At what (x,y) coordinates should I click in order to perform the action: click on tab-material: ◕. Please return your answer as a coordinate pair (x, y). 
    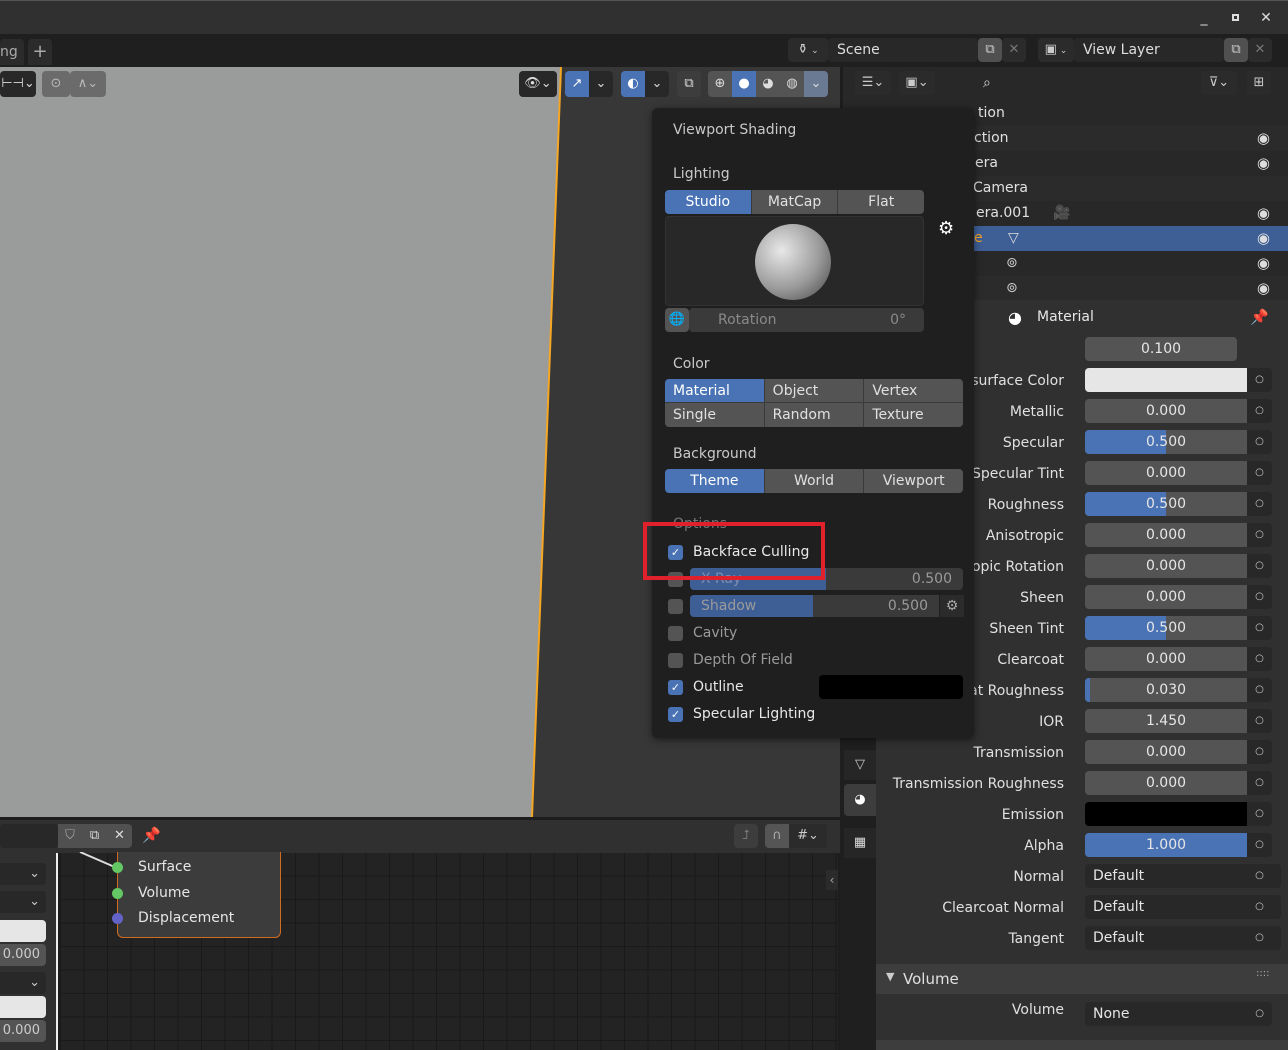
    Looking at the image, I should click on (860, 800).